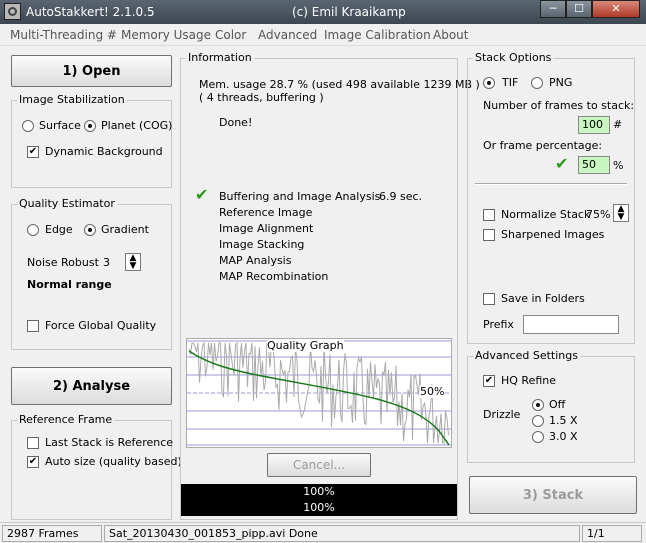 The image size is (646, 543). What do you see at coordinates (594, 165) in the screenshot?
I see `frame-percentage-input: 50` at bounding box center [594, 165].